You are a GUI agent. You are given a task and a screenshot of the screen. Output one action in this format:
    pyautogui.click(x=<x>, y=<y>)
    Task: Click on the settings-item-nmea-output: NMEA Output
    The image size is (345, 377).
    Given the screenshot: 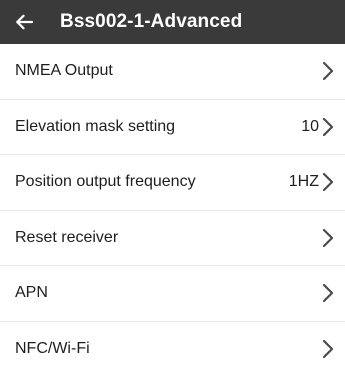 What is the action you would take?
    pyautogui.click(x=172, y=72)
    